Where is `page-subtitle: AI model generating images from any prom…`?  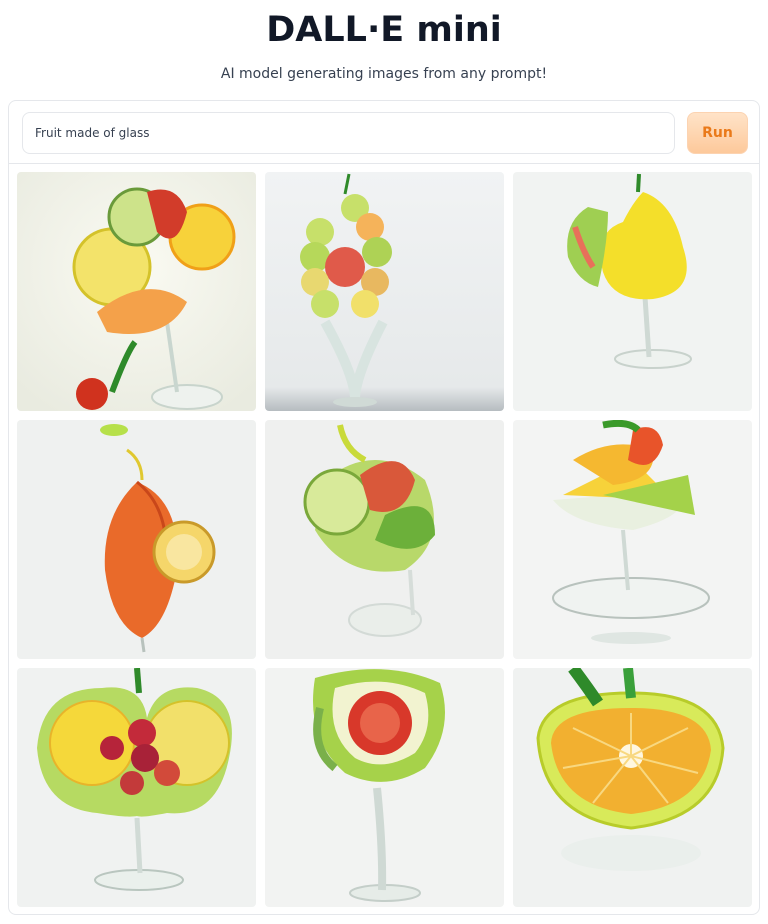
page-subtitle: AI model generating images from any prom… is located at coordinates (384, 74).